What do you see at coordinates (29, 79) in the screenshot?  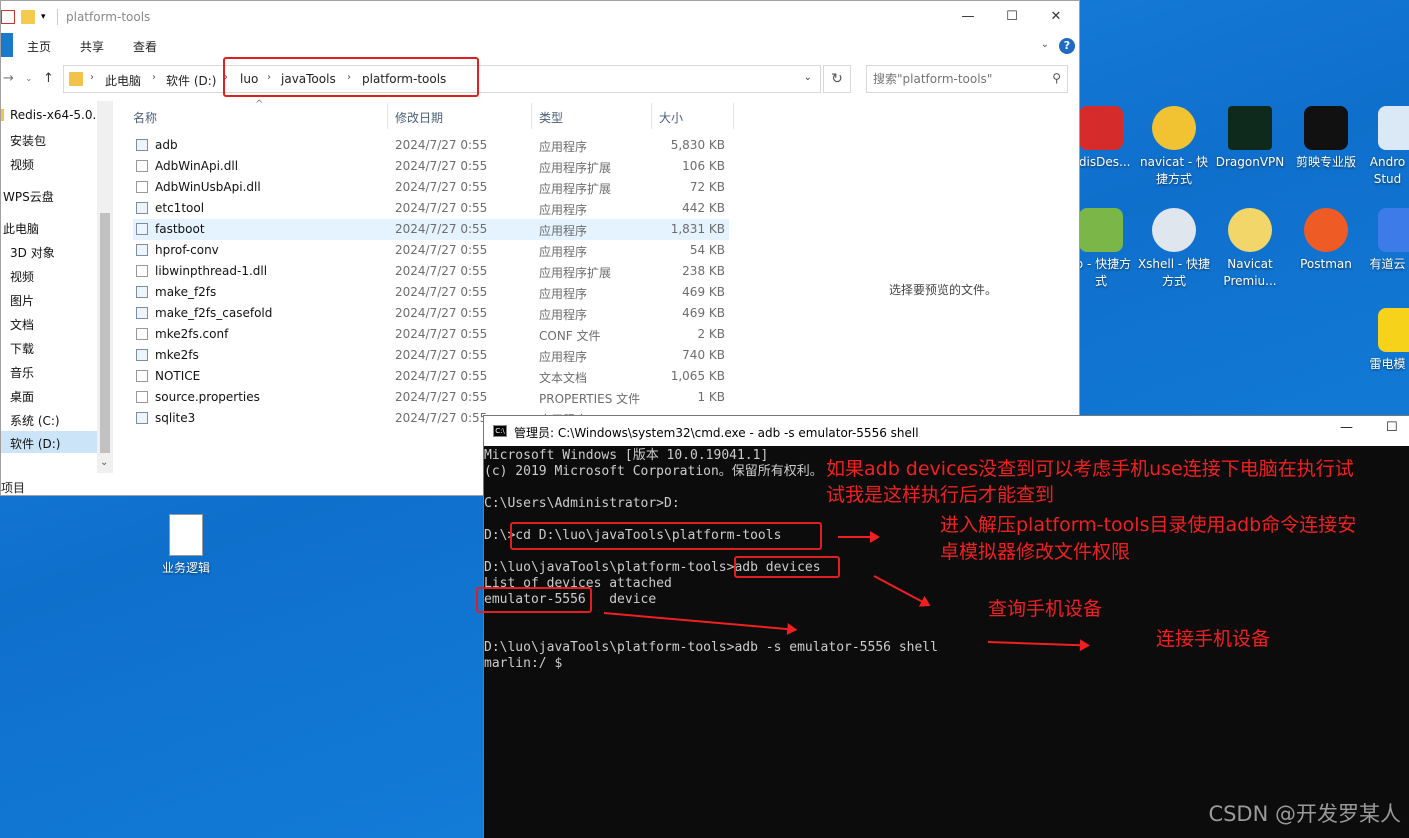 I see `recent-dropdown-icon: ⌄` at bounding box center [29, 79].